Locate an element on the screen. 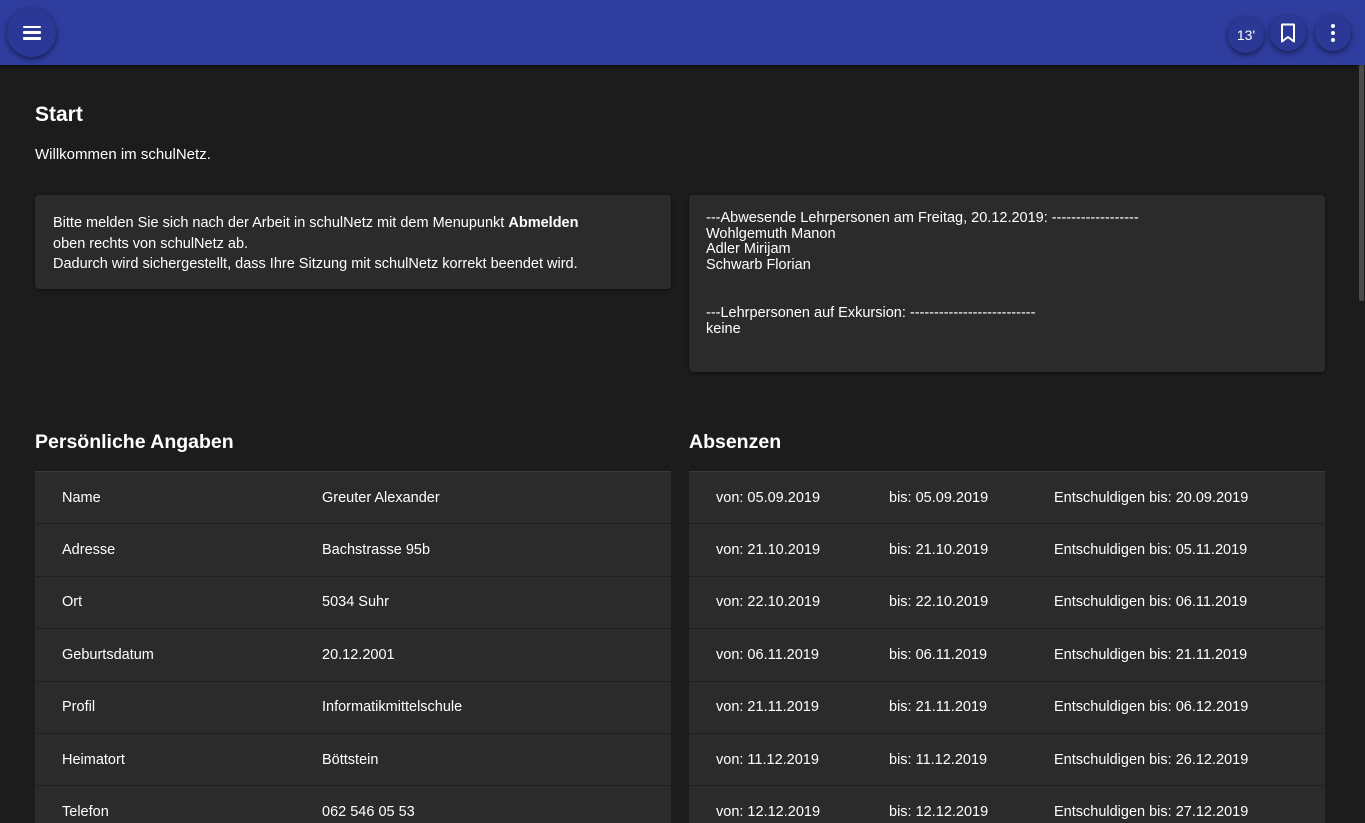  absence-to: bis: 05.09.2019 is located at coordinates (939, 497).